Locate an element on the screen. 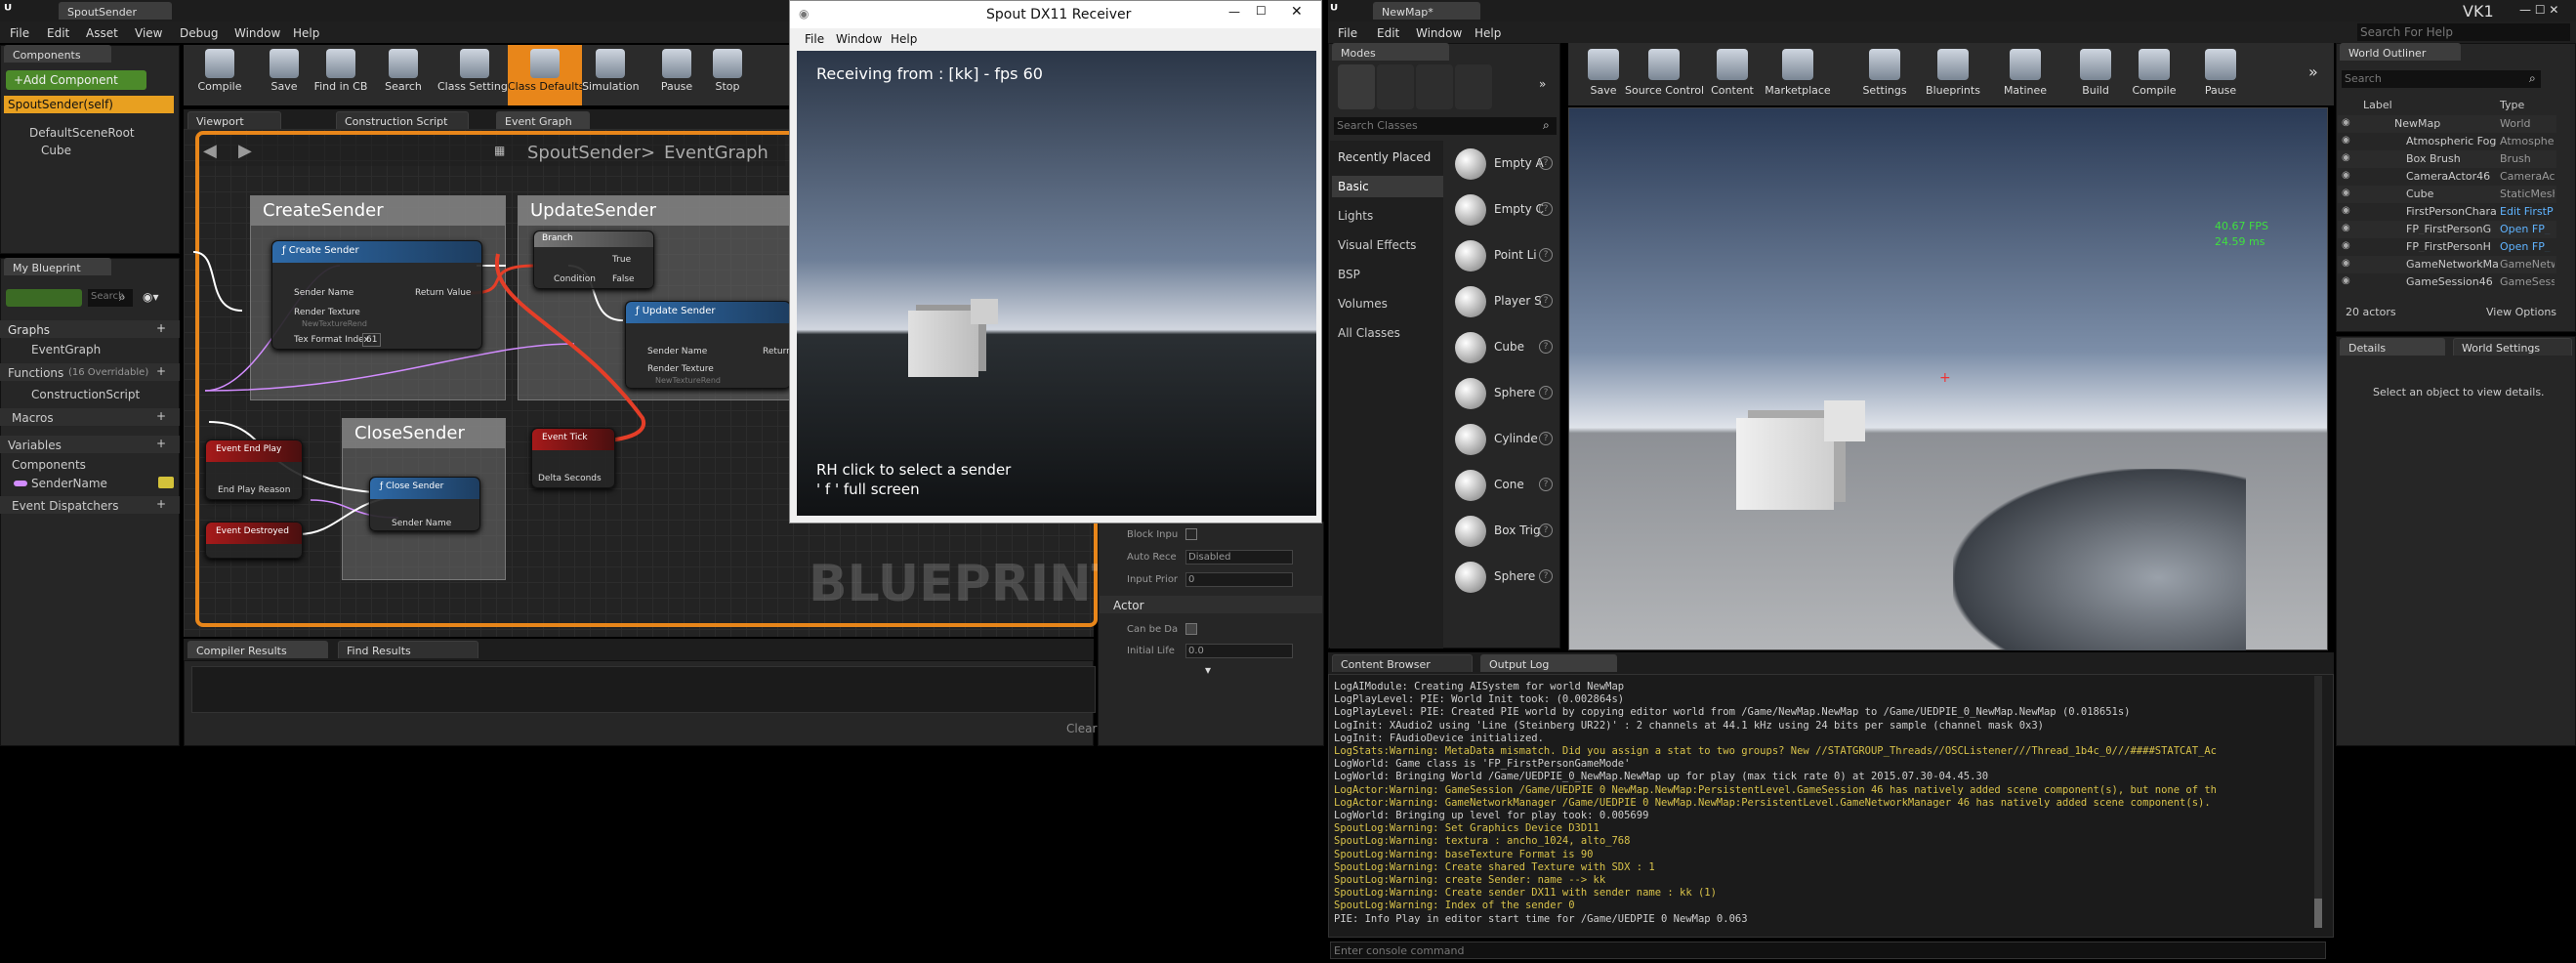 This screenshot has width=2576, height=963. settings-button: Settings is located at coordinates (1884, 74).